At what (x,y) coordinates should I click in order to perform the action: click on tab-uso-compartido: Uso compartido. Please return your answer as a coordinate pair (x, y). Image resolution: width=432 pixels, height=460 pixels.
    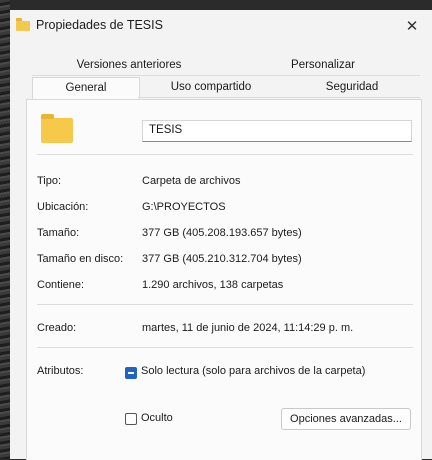
    Looking at the image, I should click on (211, 87).